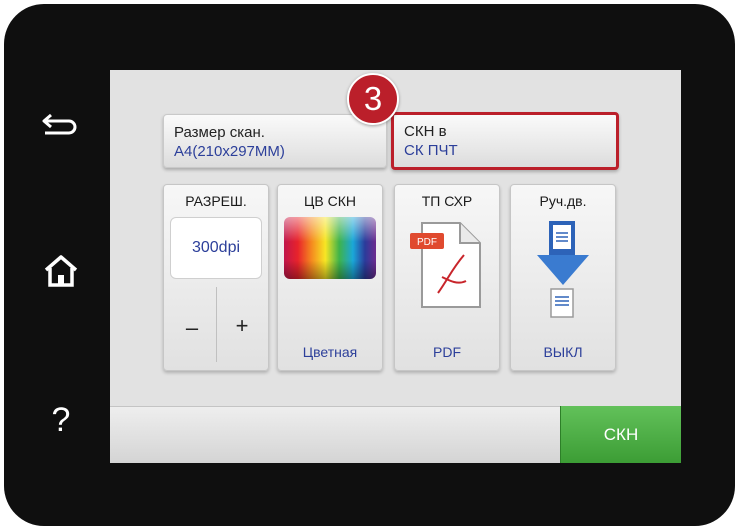  Describe the element at coordinates (216, 201) in the screenshot. I see `resolution-title: РАЗРЕШ.` at that location.